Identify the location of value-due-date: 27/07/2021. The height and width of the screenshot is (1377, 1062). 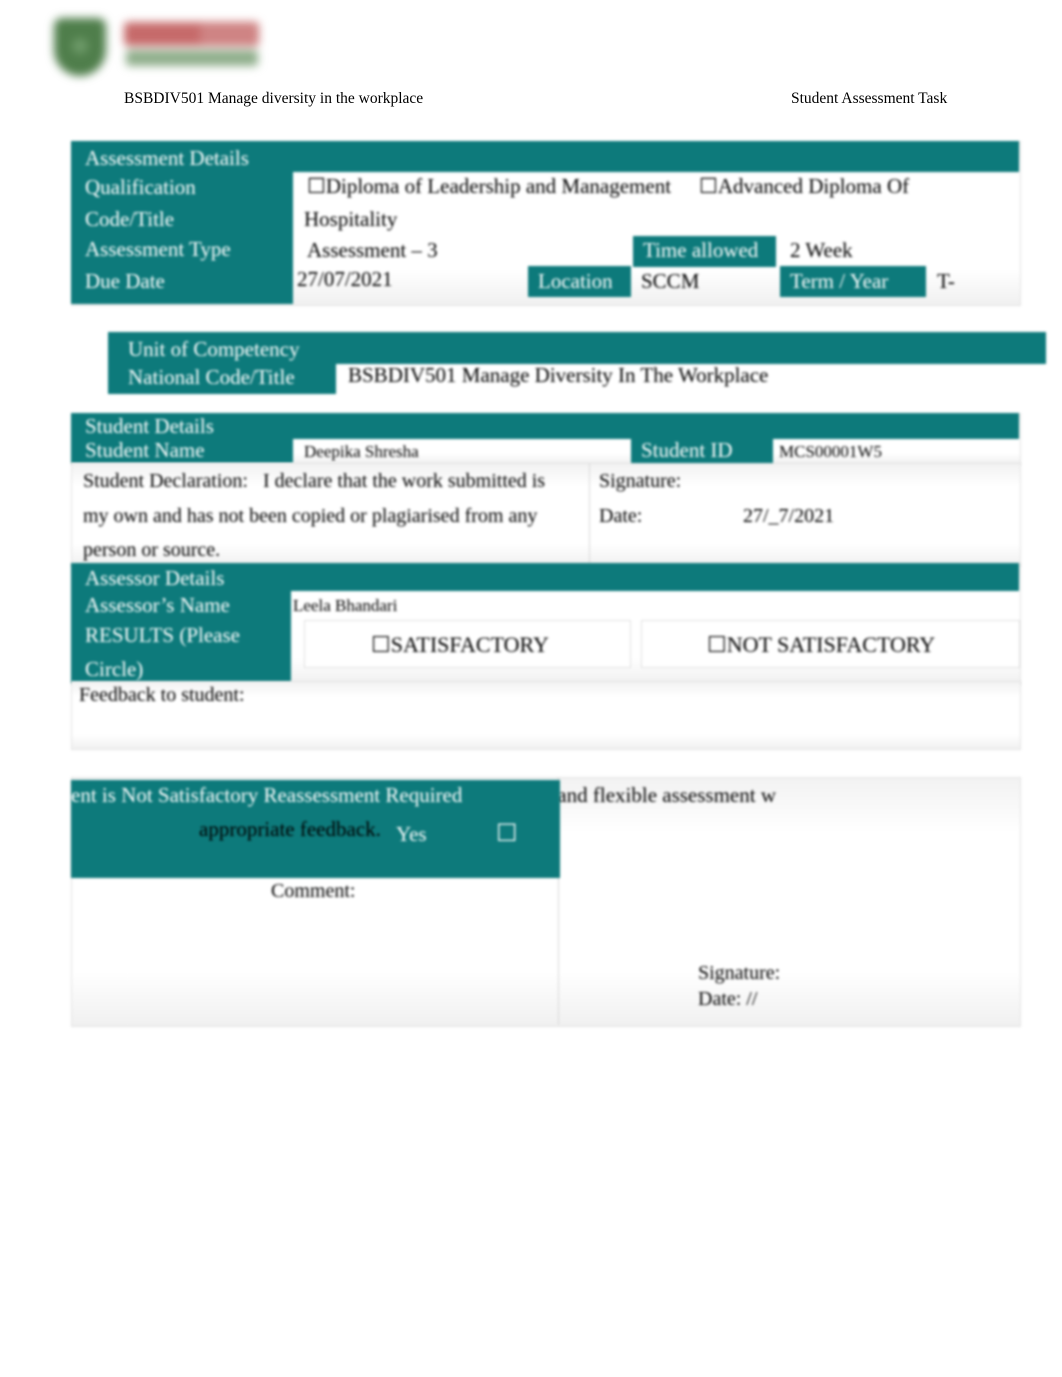
(345, 279).